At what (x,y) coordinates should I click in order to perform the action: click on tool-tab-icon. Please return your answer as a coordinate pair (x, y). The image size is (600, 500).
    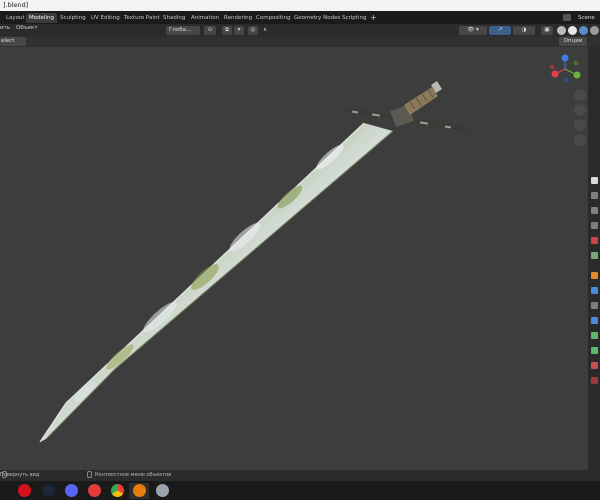
    Looking at the image, I should click on (594, 180).